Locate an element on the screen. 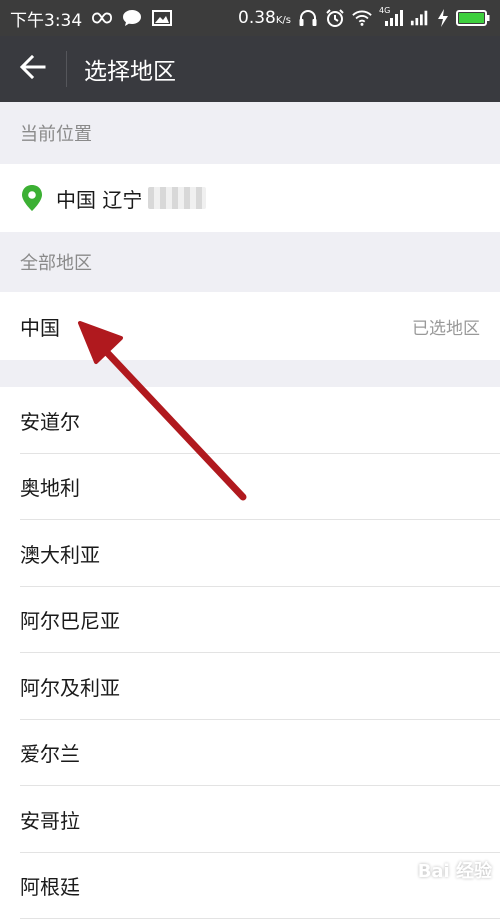 This screenshot has width=500, height=919. page-title: 选择地区 is located at coordinates (130, 69).